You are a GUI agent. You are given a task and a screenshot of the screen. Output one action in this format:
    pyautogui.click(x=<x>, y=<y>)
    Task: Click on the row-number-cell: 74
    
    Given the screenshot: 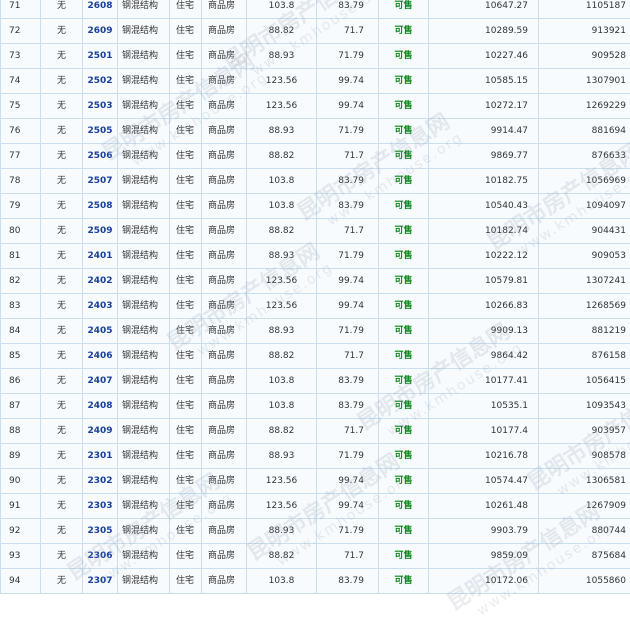 What is the action you would take?
    pyautogui.click(x=21, y=81)
    